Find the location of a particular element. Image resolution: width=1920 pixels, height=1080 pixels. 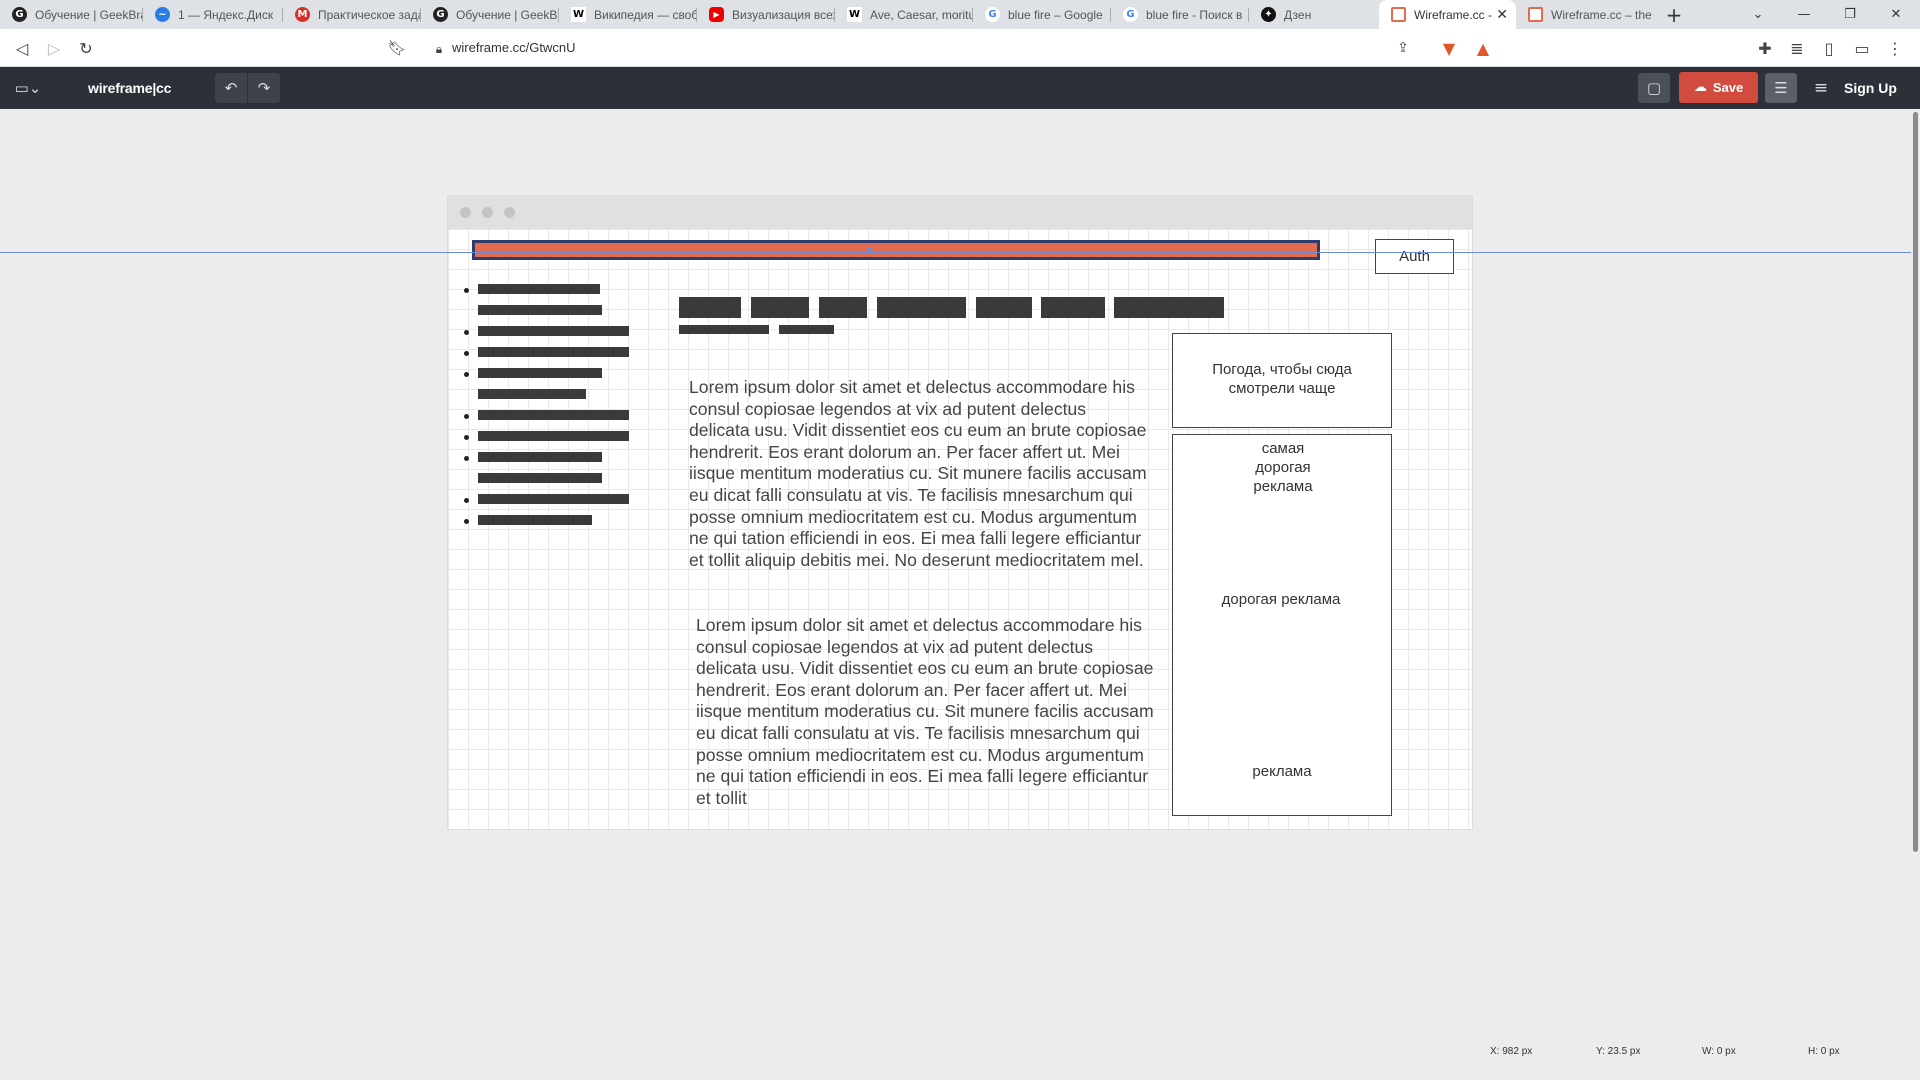

browser-tab: ▶ Визуализация всех is located at coordinates (765, 14).